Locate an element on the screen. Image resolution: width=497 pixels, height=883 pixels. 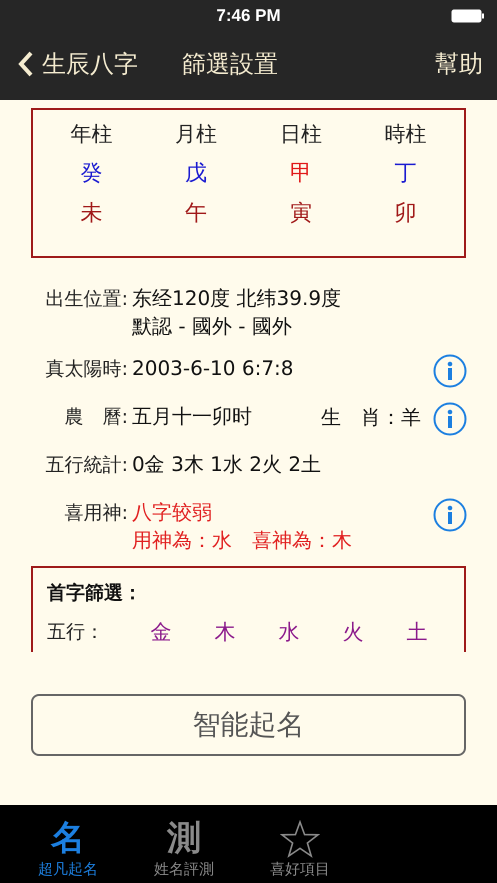
row-value: 五月十一卯时 is located at coordinates (192, 416).